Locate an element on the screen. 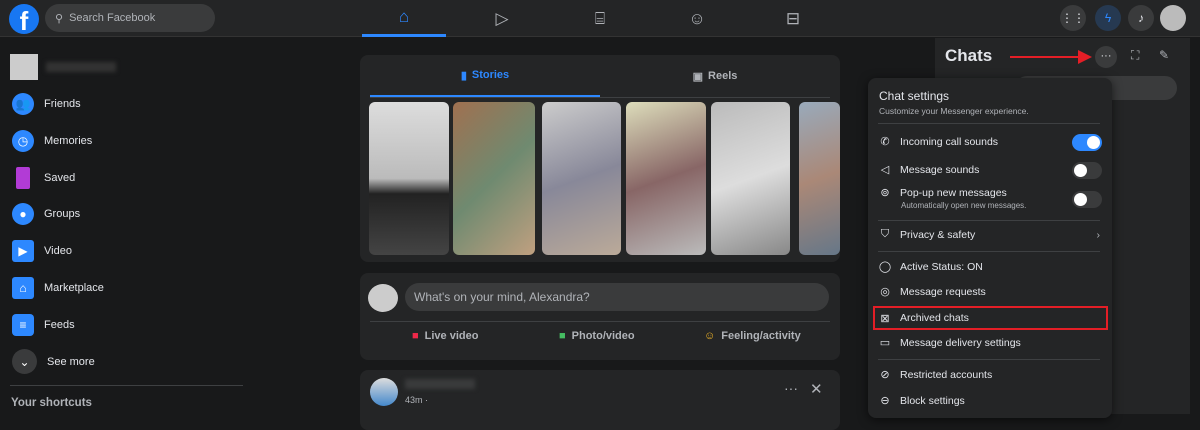  popup-messages-row: ⊚ Pop-up new messages is located at coordinates (989, 193).